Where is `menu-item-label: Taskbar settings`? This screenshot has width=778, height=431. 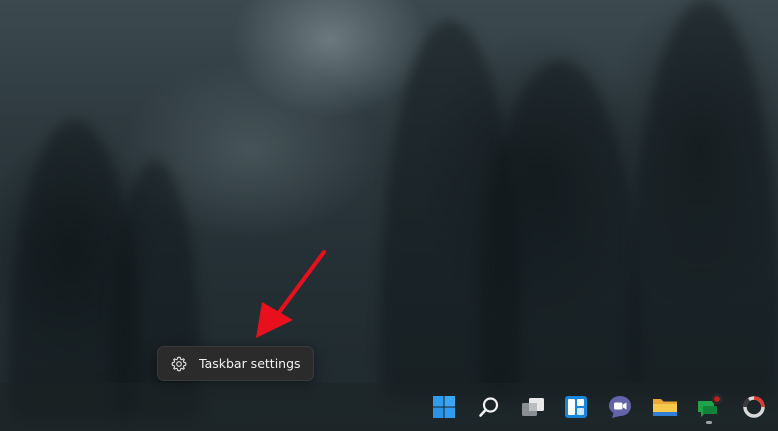
menu-item-label: Taskbar settings is located at coordinates (250, 363).